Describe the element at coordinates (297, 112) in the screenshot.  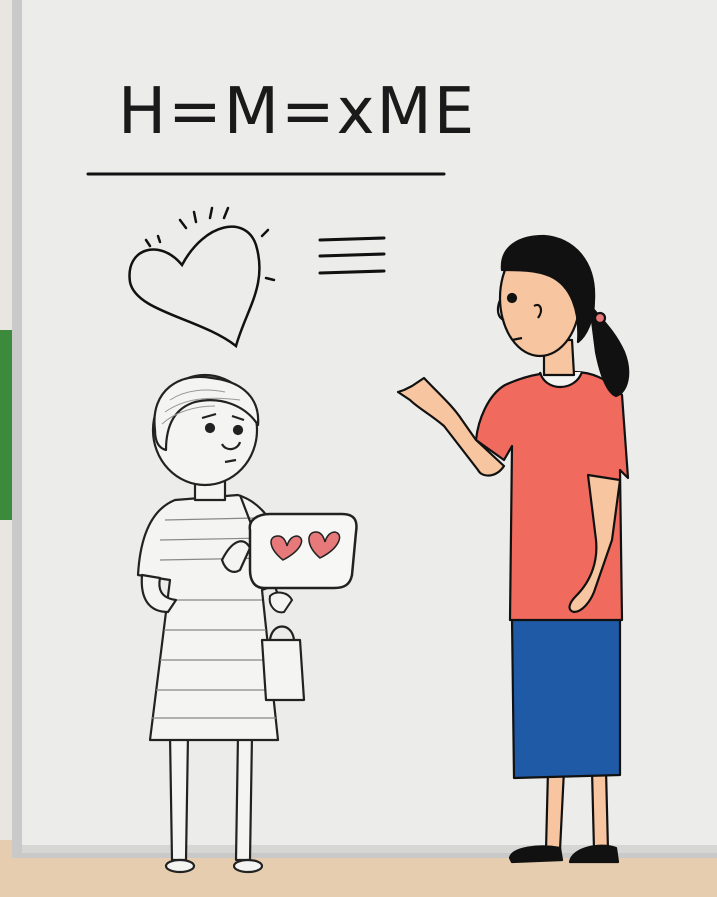
I see `whiteboard-heading: H=M=xME` at that location.